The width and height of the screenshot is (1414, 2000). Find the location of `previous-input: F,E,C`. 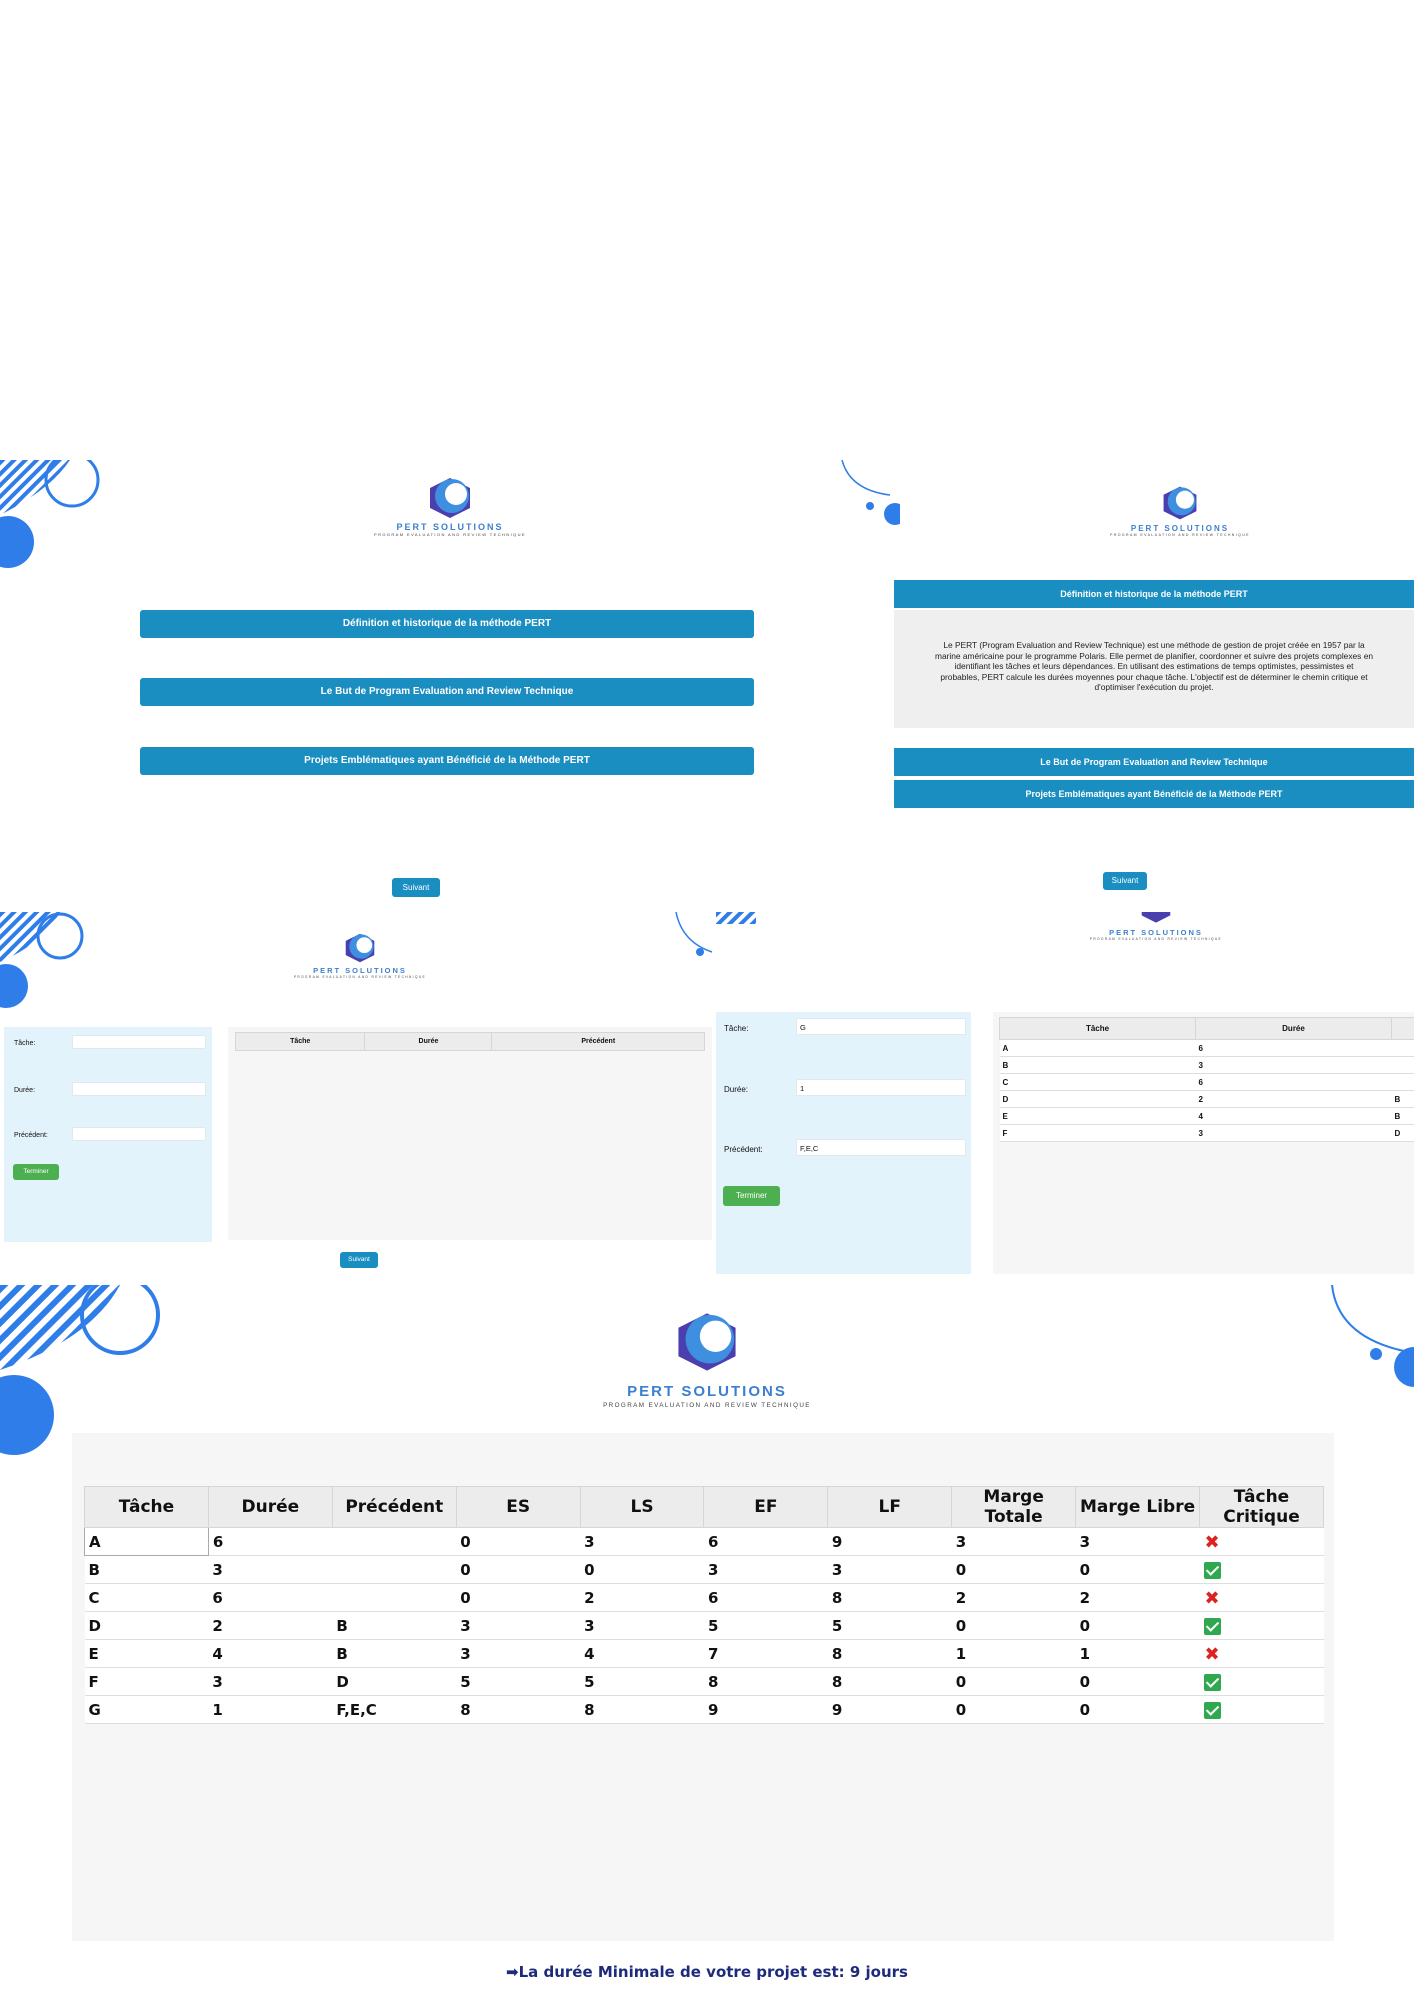

previous-input: F,E,C is located at coordinates (881, 1147).